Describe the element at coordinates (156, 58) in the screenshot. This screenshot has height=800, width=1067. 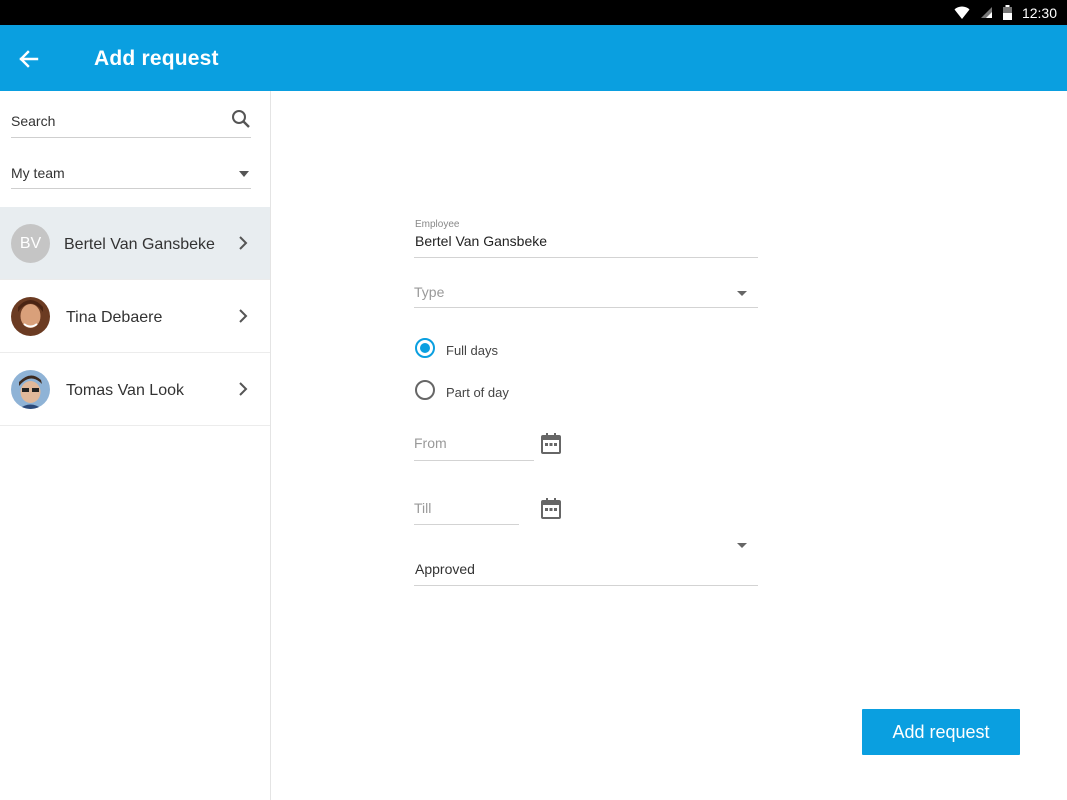
I see `page-title: Add request` at that location.